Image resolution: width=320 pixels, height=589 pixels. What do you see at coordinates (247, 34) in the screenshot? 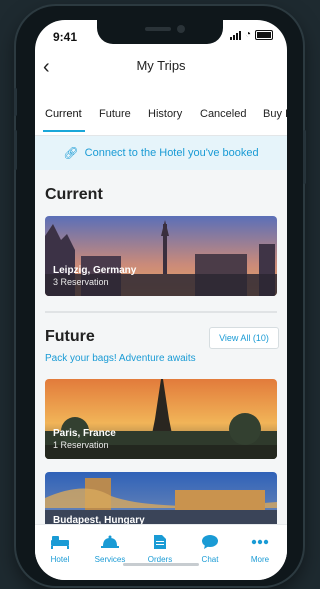
I see `wifi-icon: ◔` at bounding box center [247, 34].